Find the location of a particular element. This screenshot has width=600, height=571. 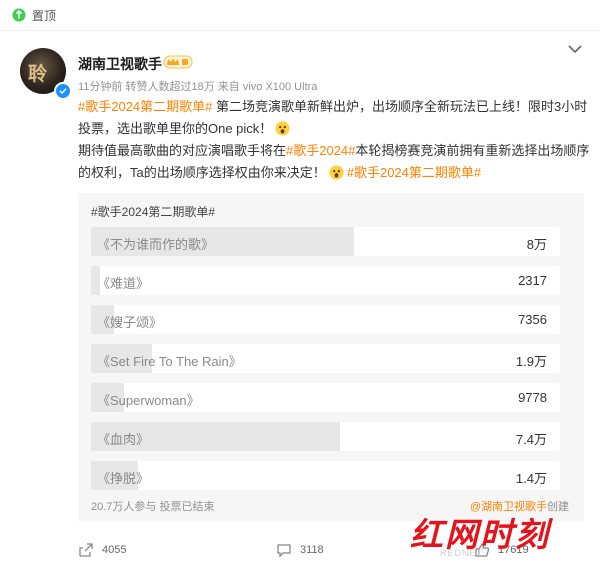

poll-option-count: 1.9万 is located at coordinates (531, 361).